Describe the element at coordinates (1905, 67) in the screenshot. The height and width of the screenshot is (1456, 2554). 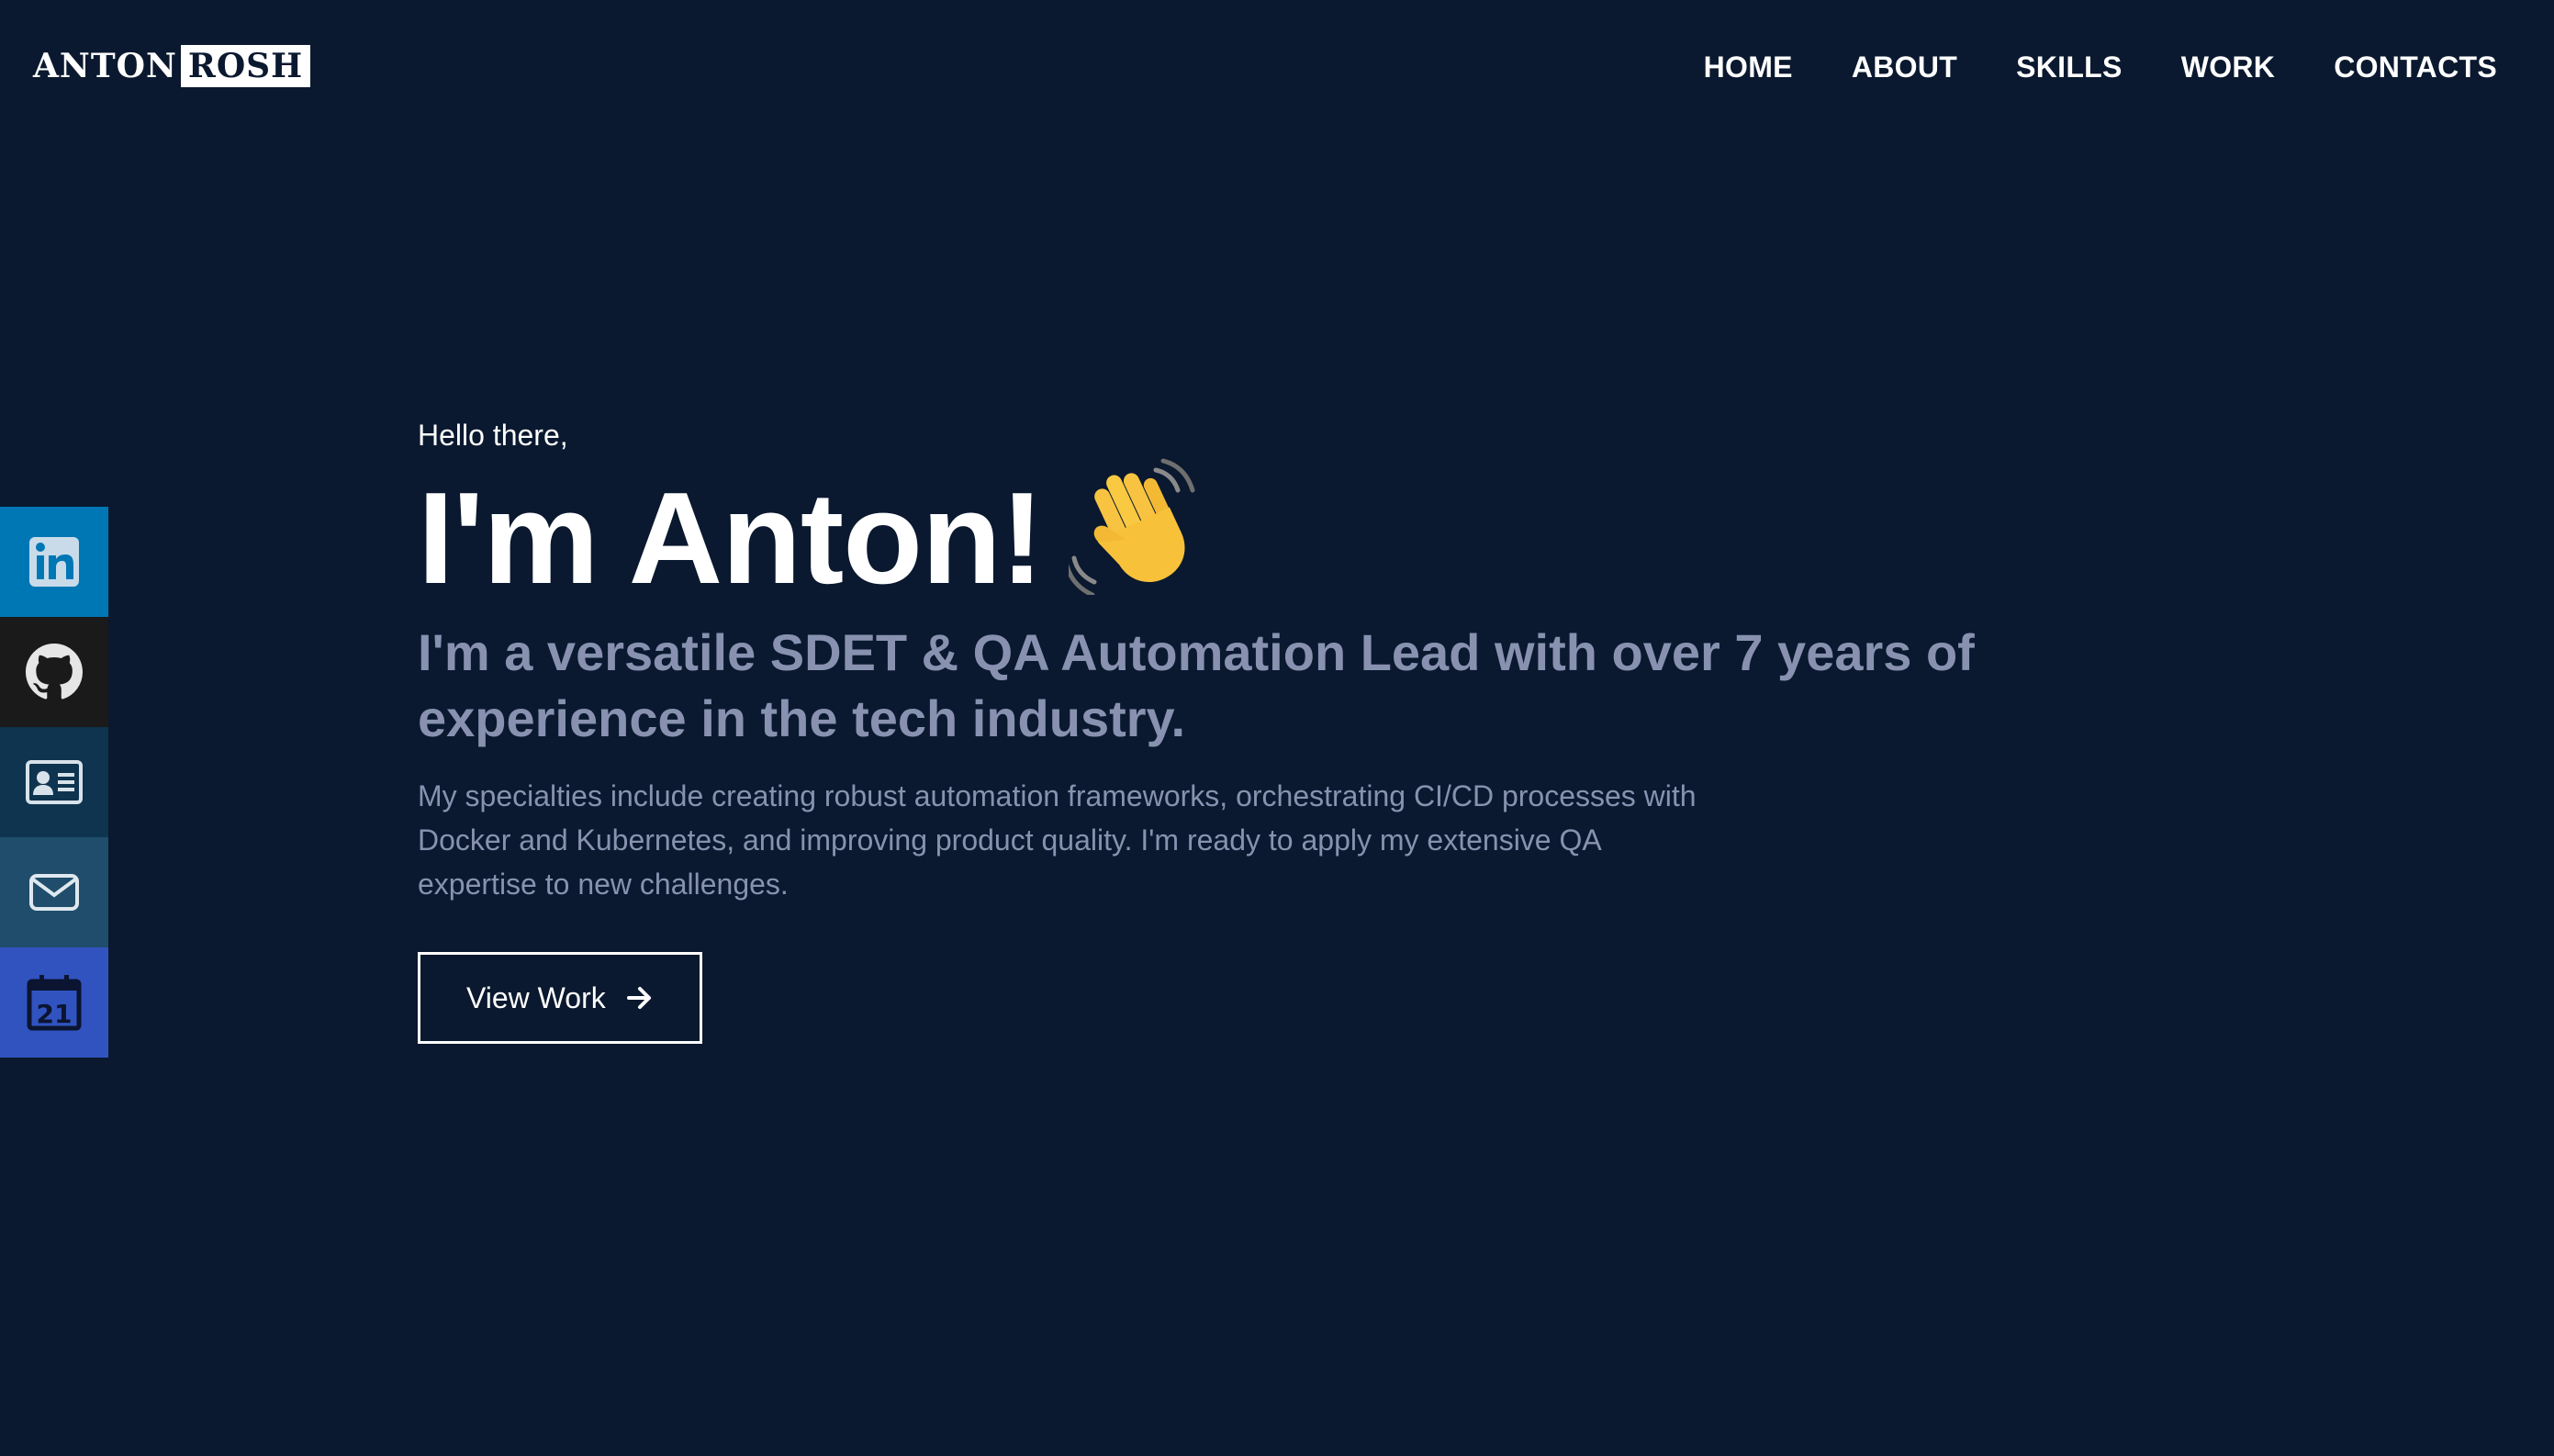
I see `nav-about: ABOUT` at that location.